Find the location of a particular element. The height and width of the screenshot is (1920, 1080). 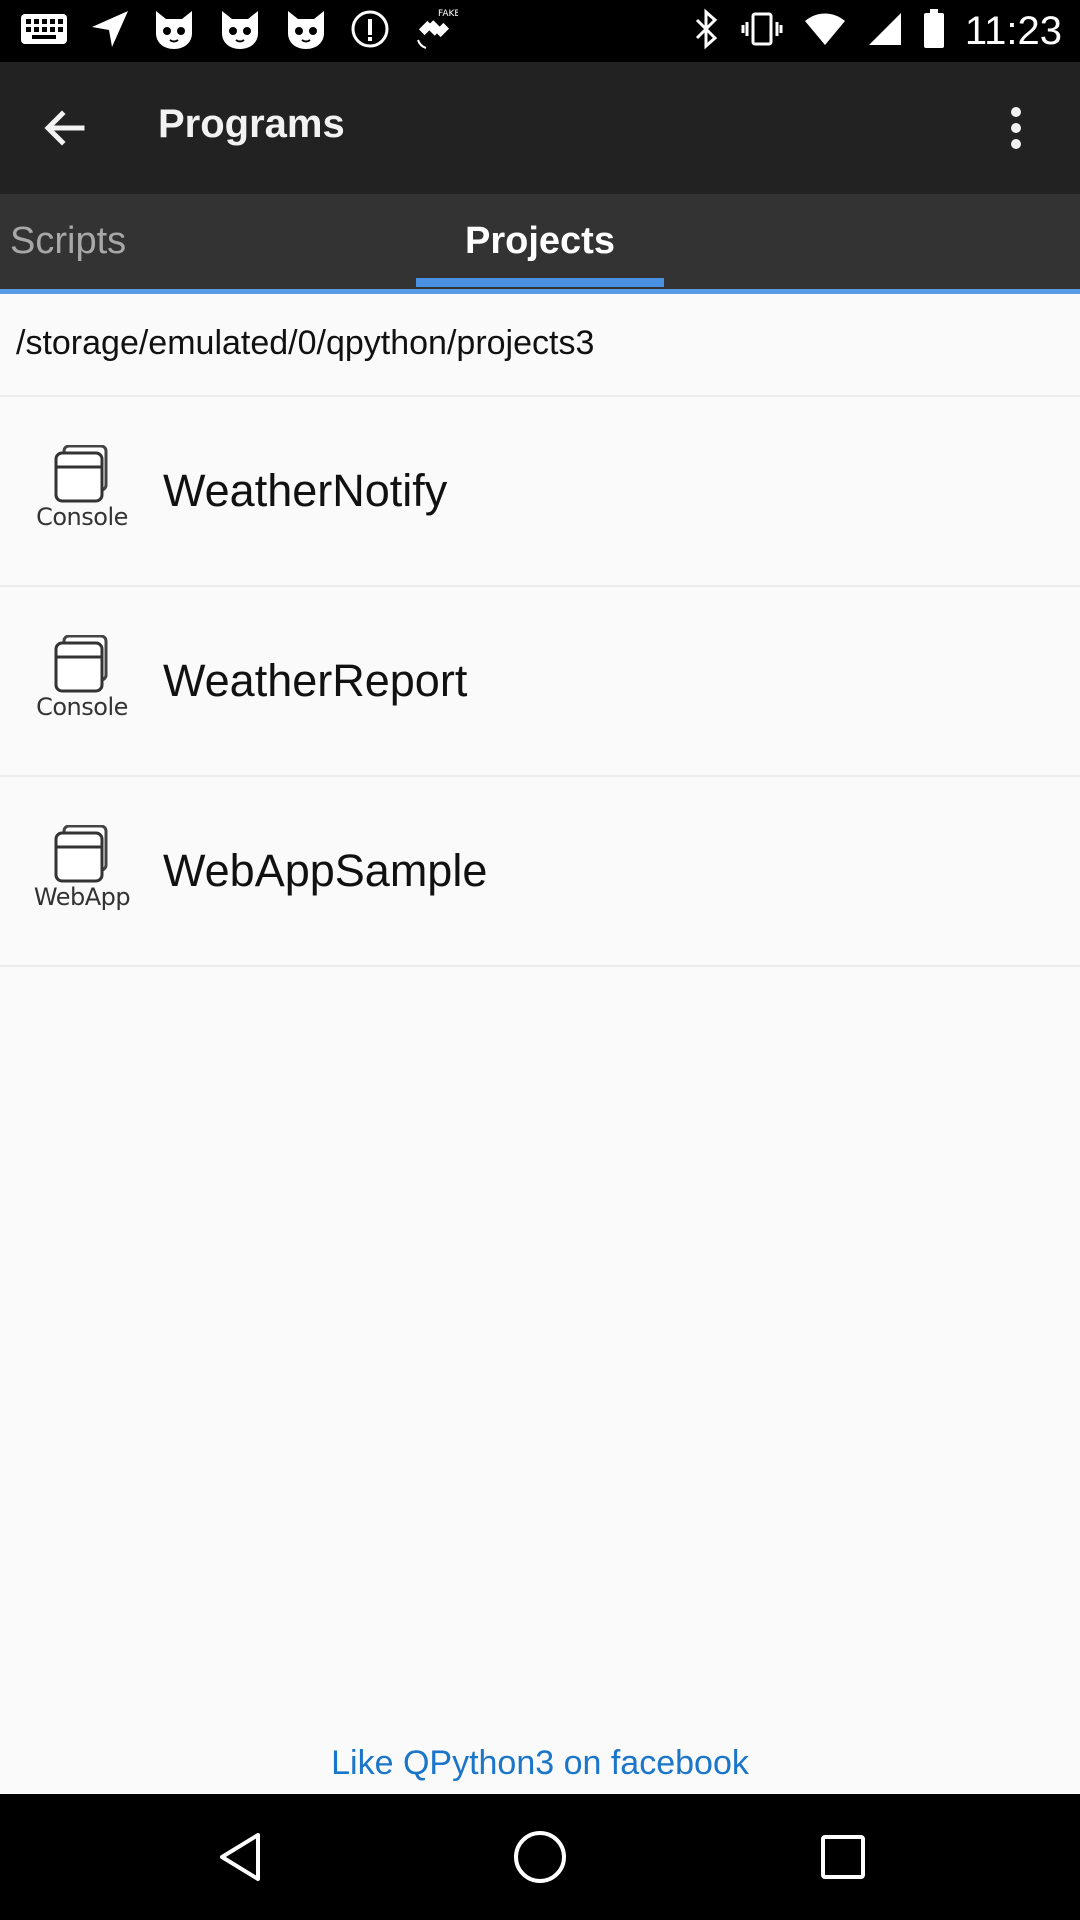

tab-projects: Projects is located at coordinates (540, 241).